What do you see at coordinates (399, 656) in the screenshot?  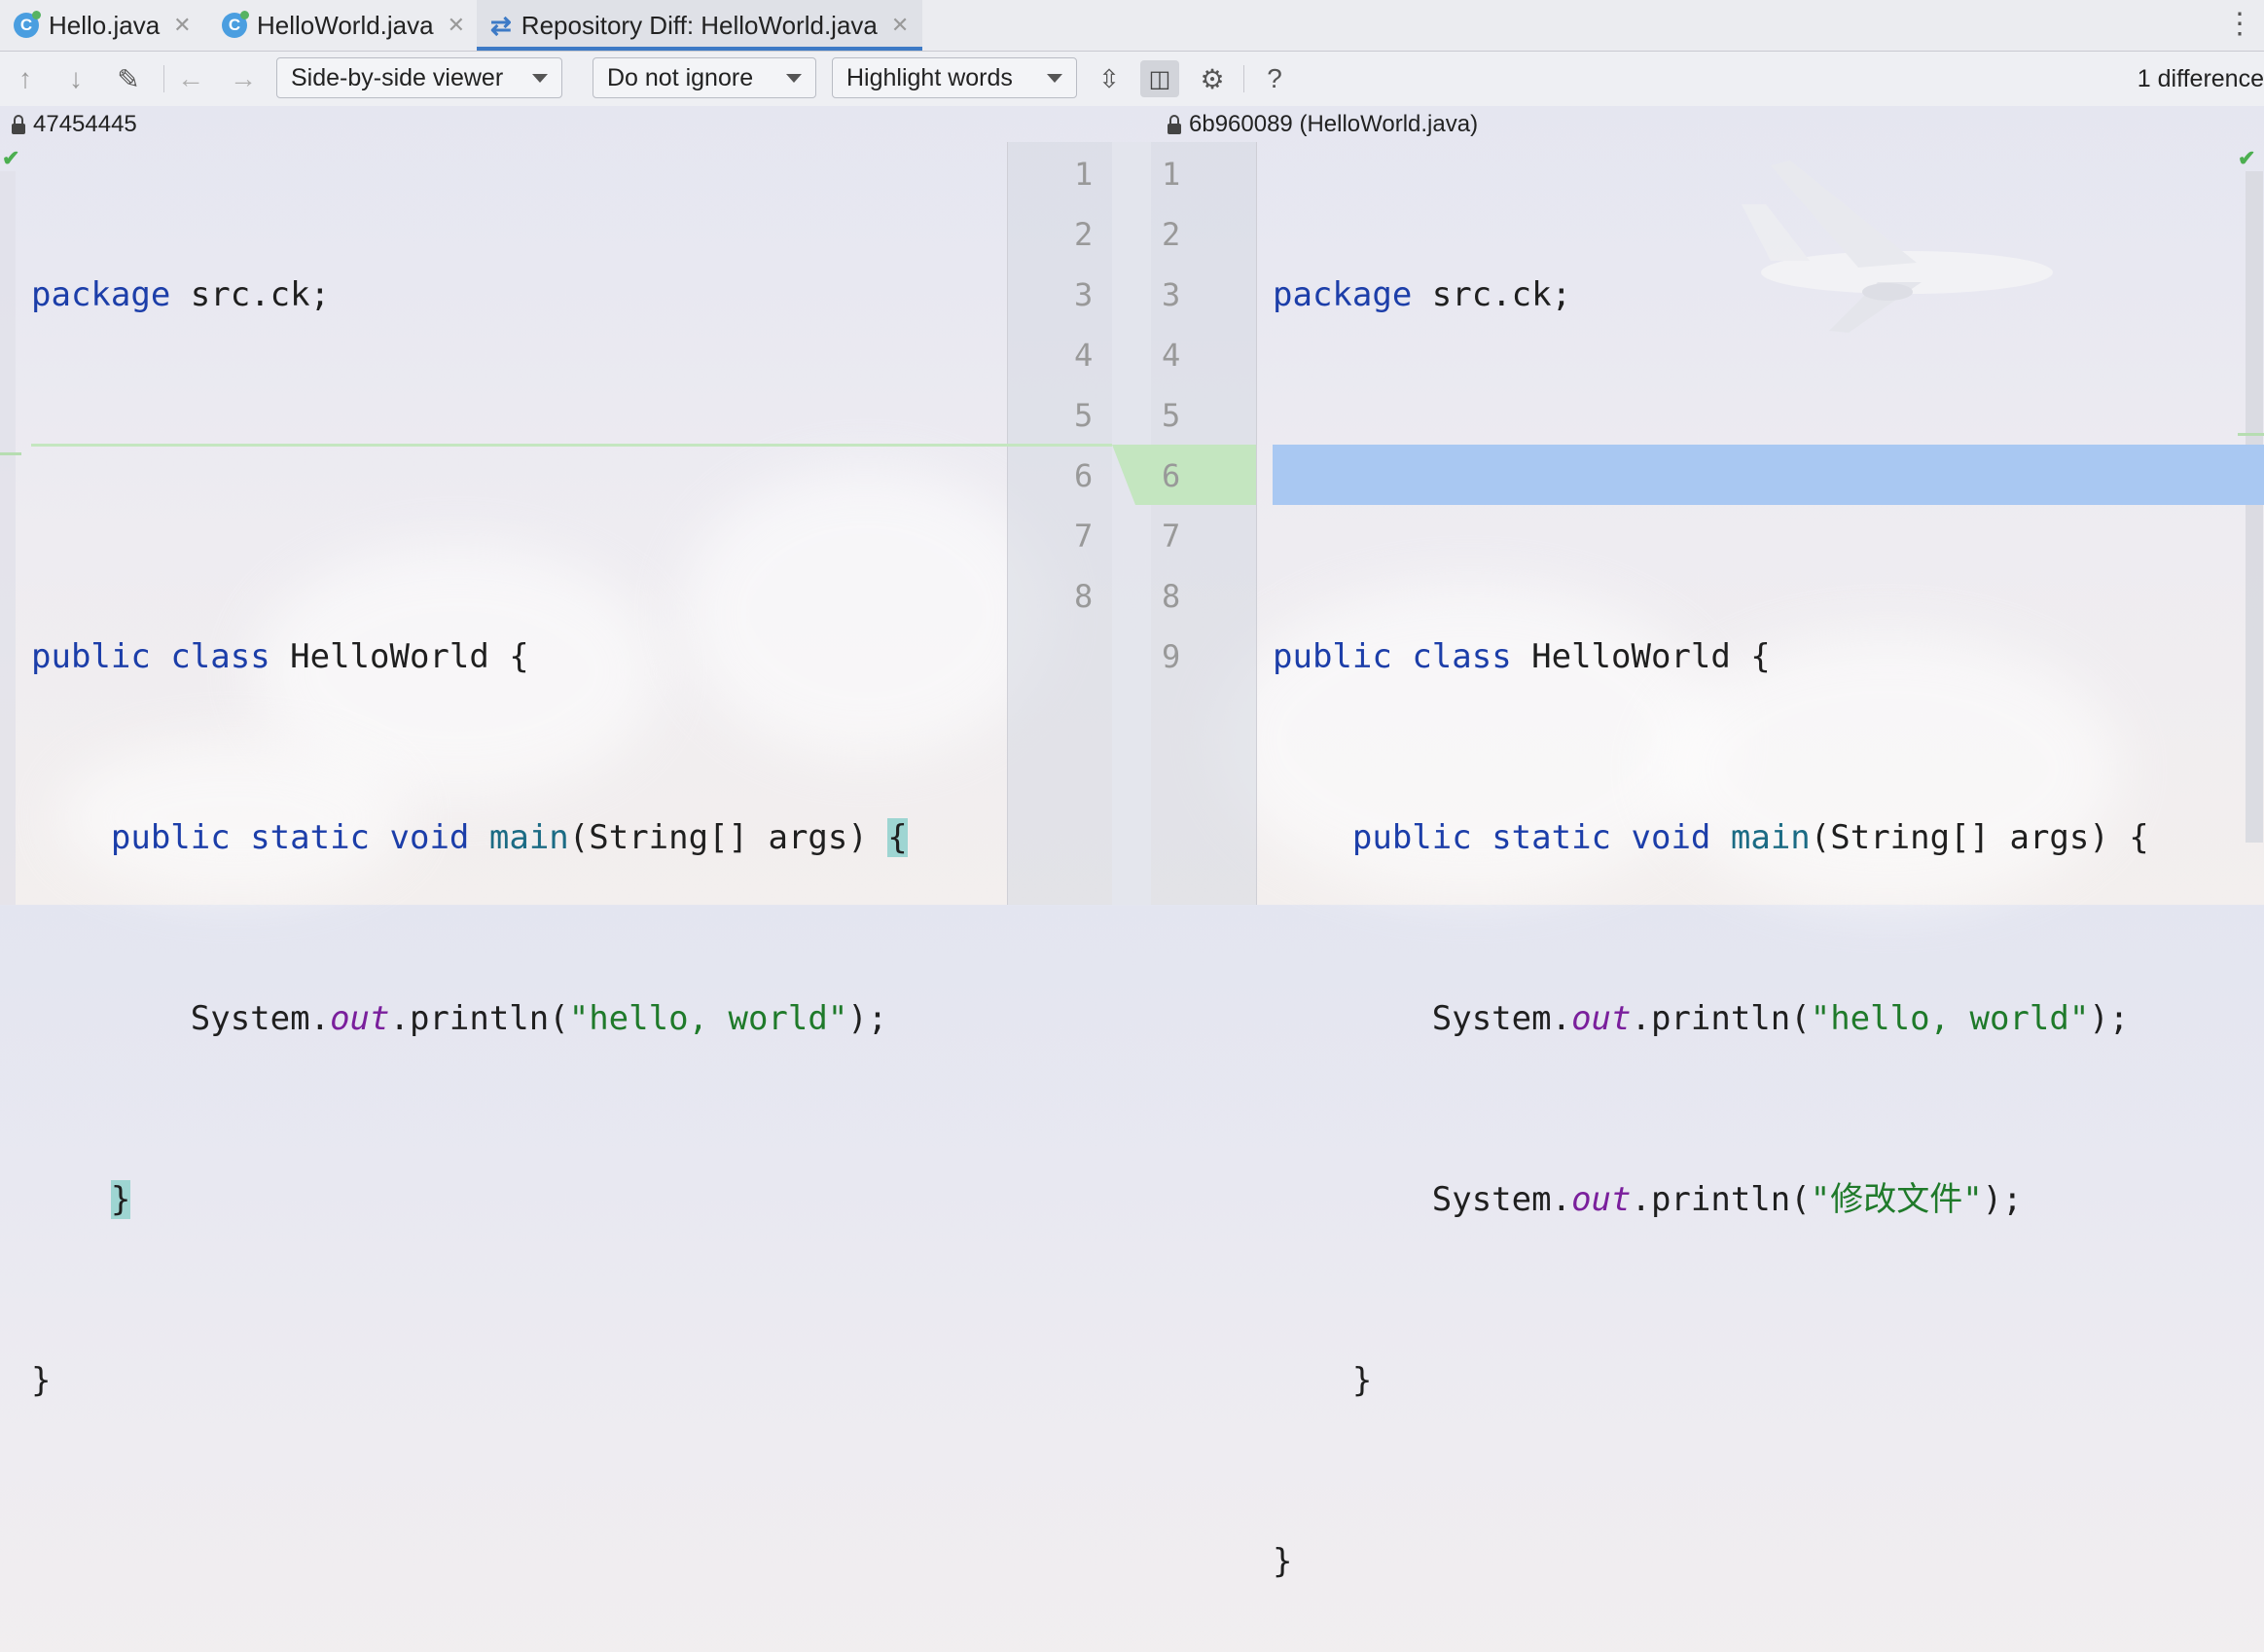 I see `code-text: HelloWorld {` at bounding box center [399, 656].